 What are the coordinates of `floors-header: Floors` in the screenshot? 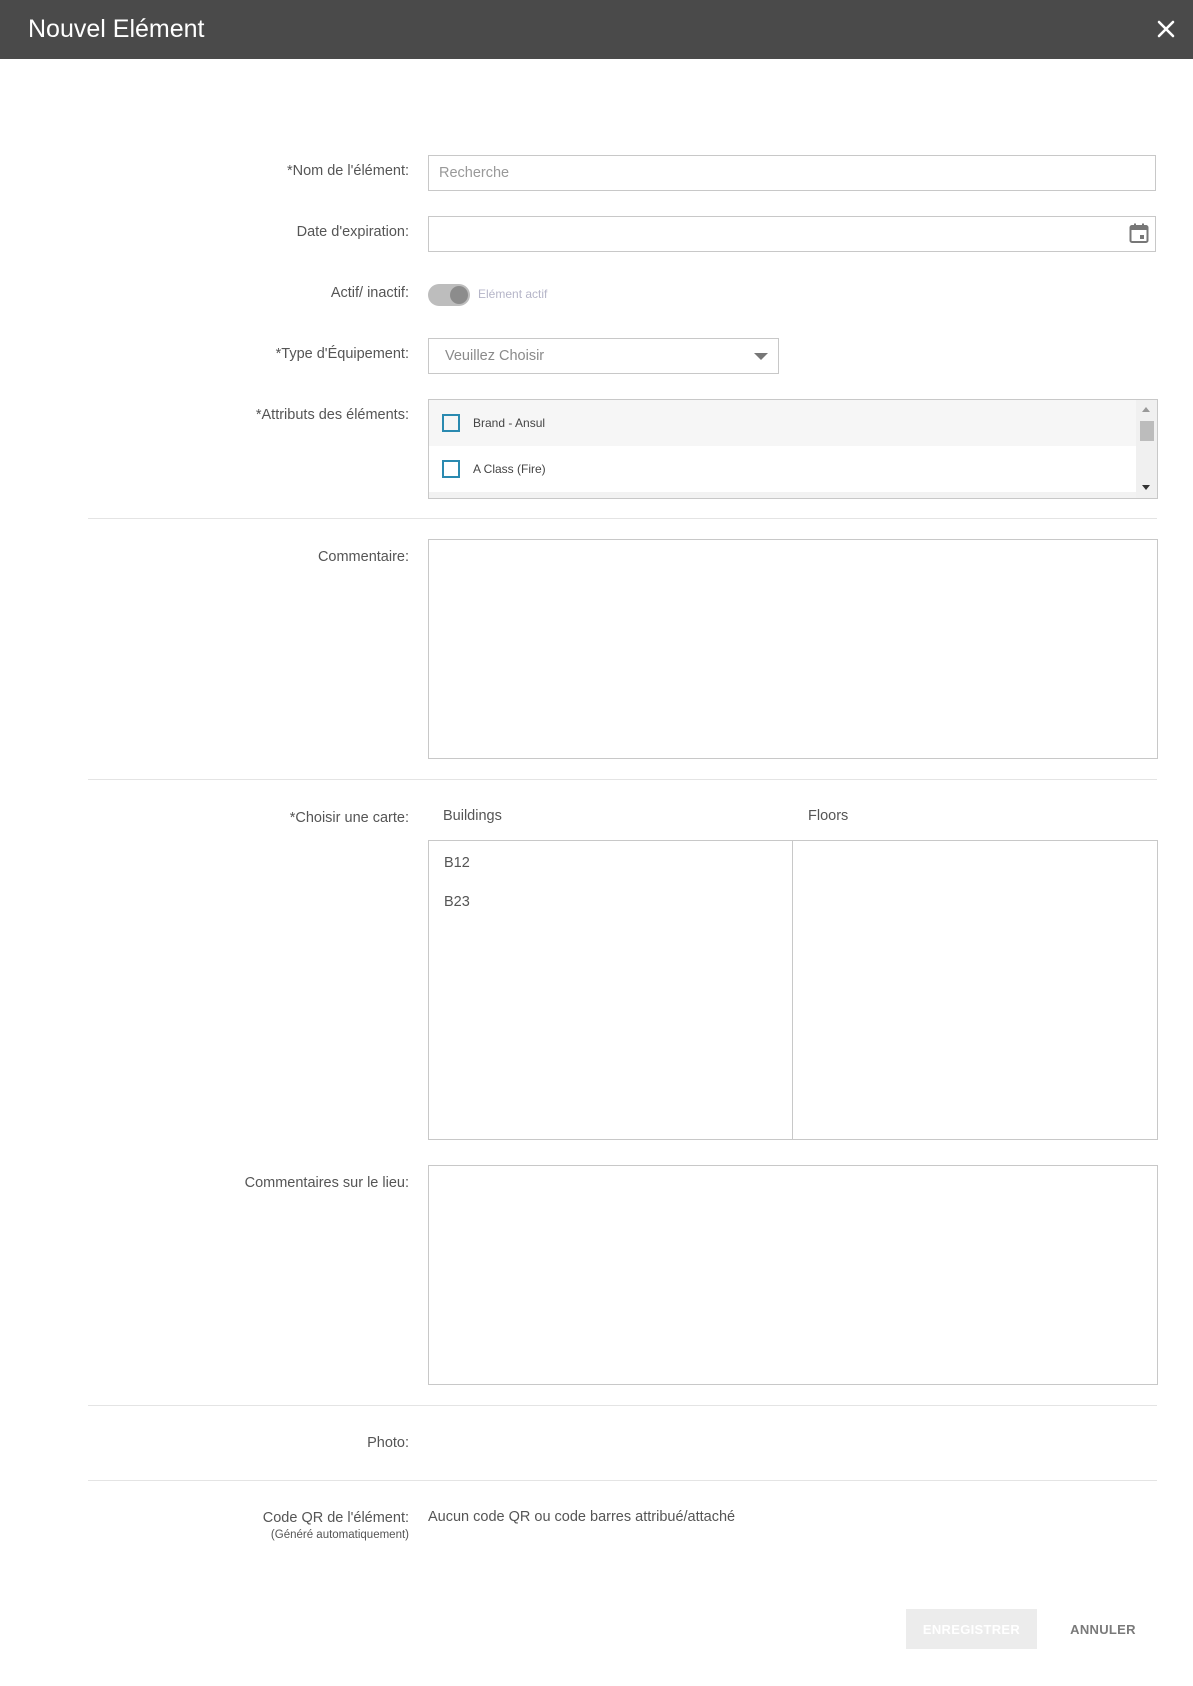 It's located at (828, 816).